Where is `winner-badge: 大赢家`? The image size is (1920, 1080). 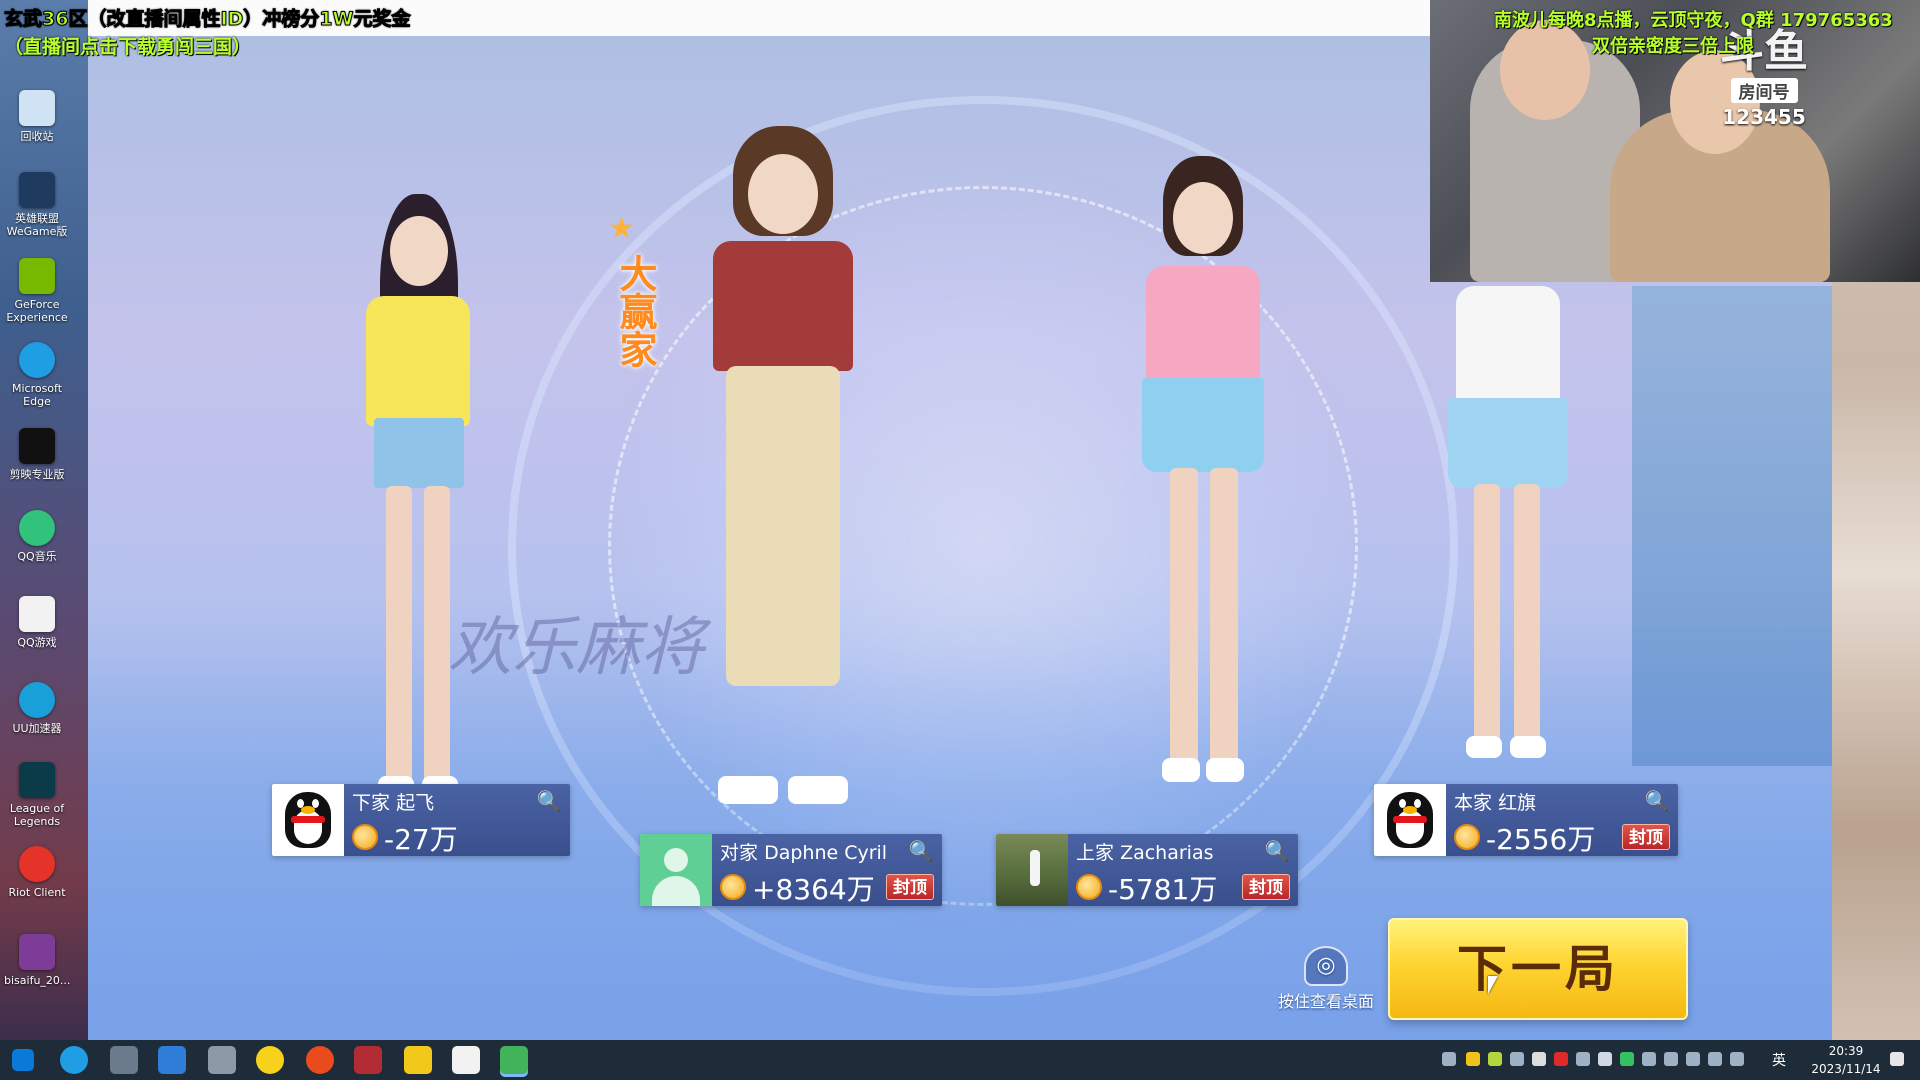
winner-badge: 大赢家 is located at coordinates (635, 311).